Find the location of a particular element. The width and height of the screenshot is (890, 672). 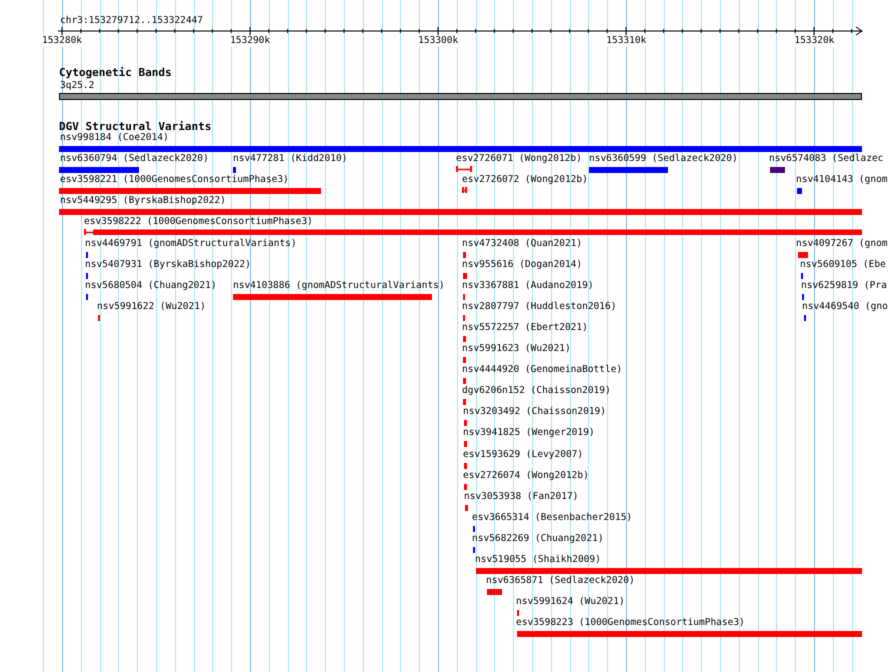

feature-label: nsv6574083 (Sedlazec is located at coordinates (826, 159).